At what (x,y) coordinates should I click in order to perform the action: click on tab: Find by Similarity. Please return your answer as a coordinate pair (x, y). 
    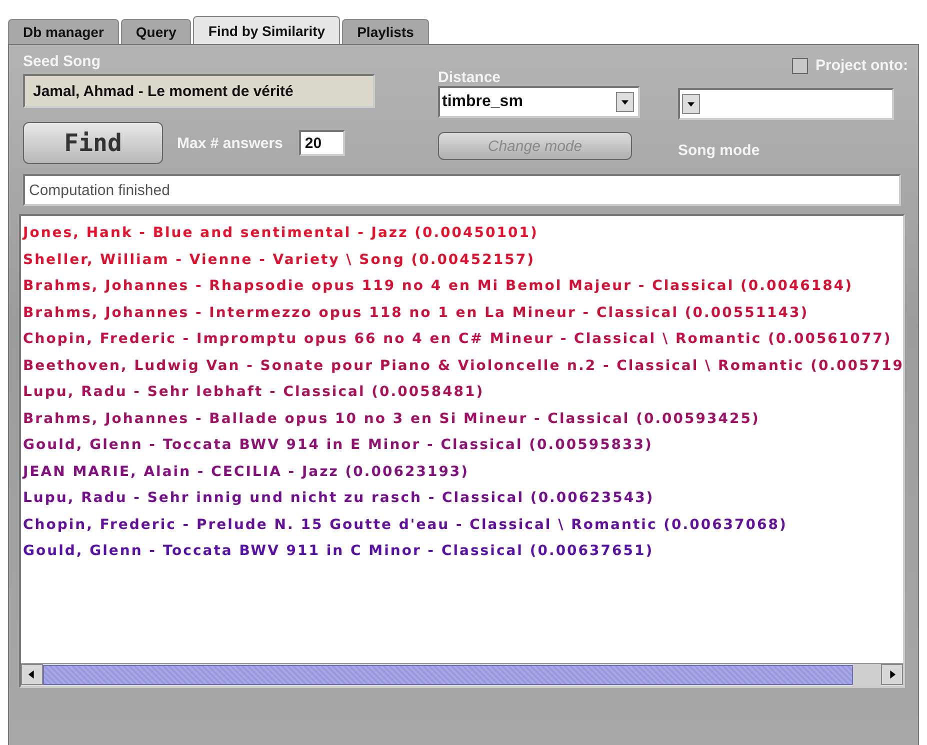
    Looking at the image, I should click on (266, 30).